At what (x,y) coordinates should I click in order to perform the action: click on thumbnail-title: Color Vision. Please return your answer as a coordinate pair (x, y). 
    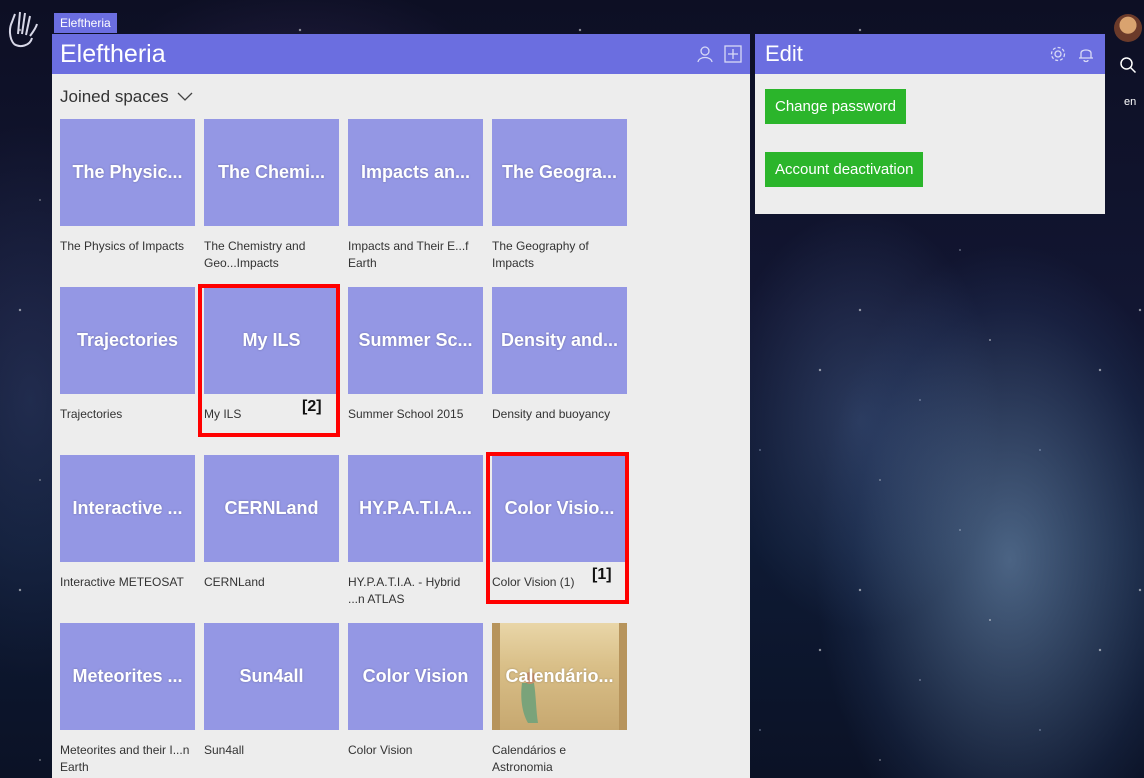
    Looking at the image, I should click on (415, 676).